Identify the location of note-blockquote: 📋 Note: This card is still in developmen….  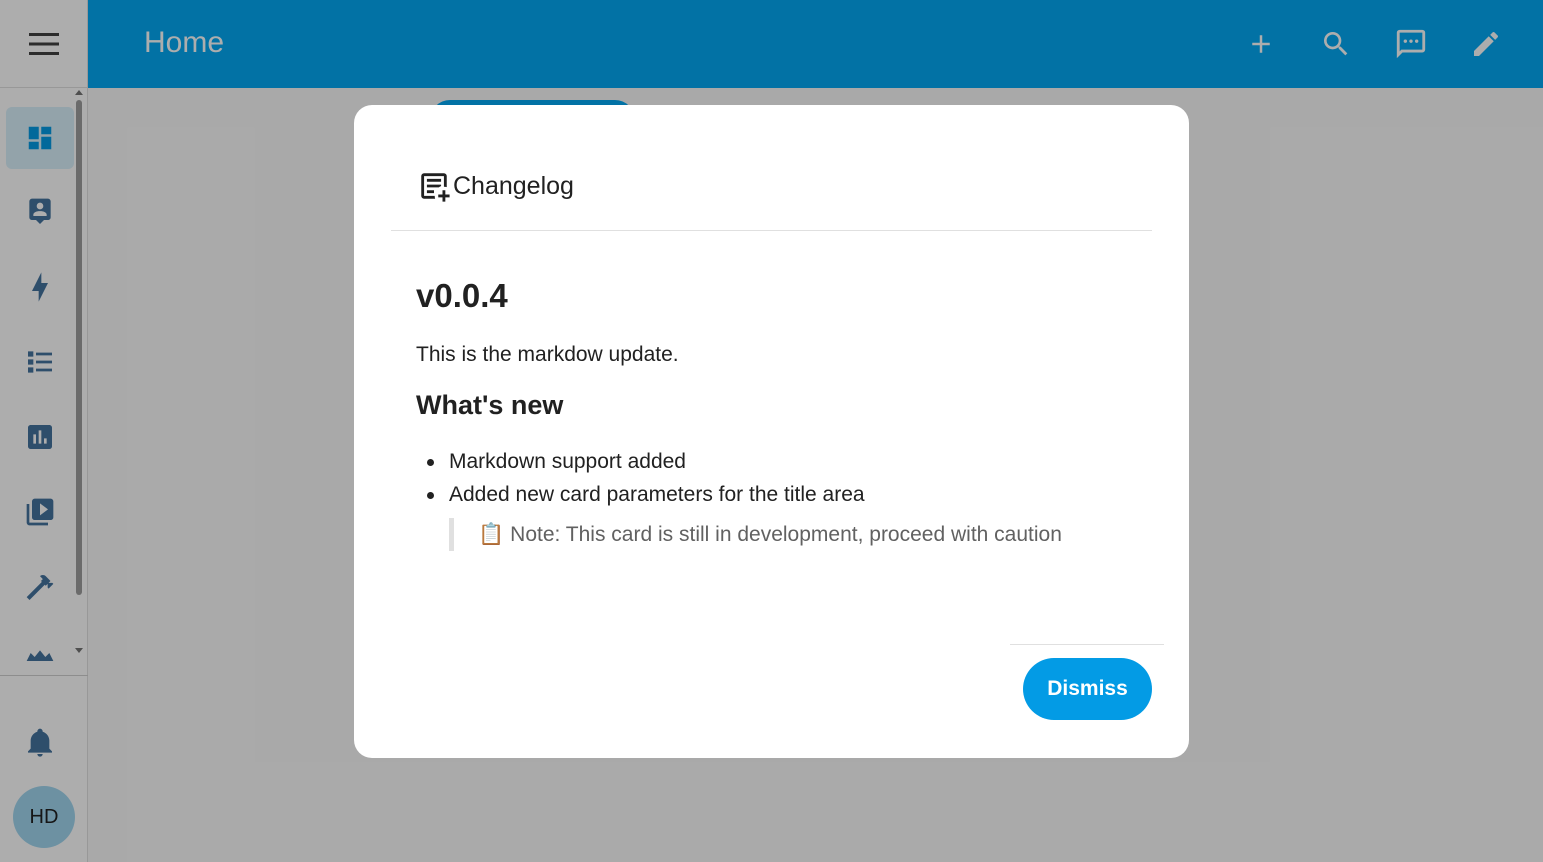
(755, 534).